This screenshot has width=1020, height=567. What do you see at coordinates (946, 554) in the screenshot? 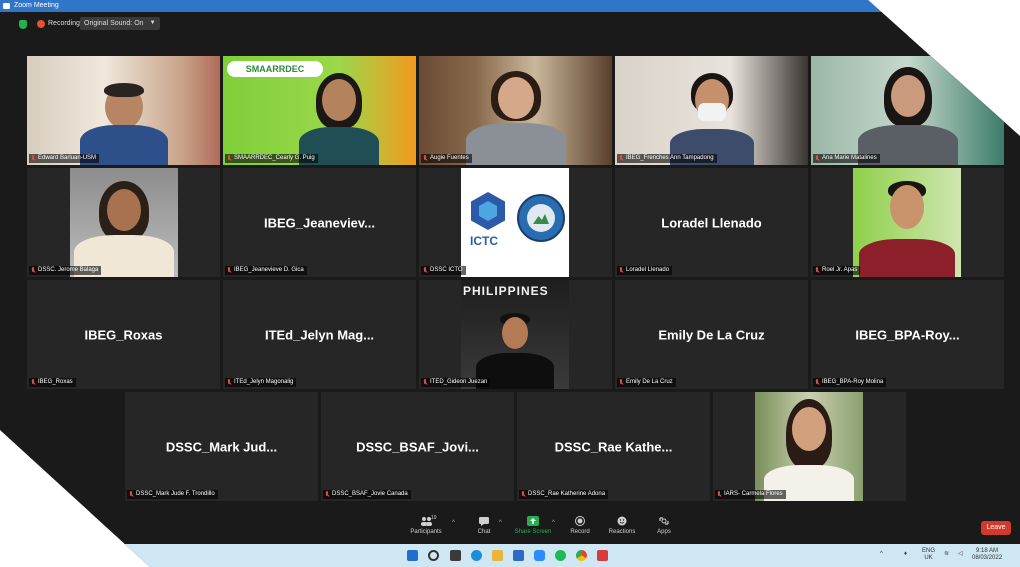
I see `wifi-icon: ≋` at bounding box center [946, 554].